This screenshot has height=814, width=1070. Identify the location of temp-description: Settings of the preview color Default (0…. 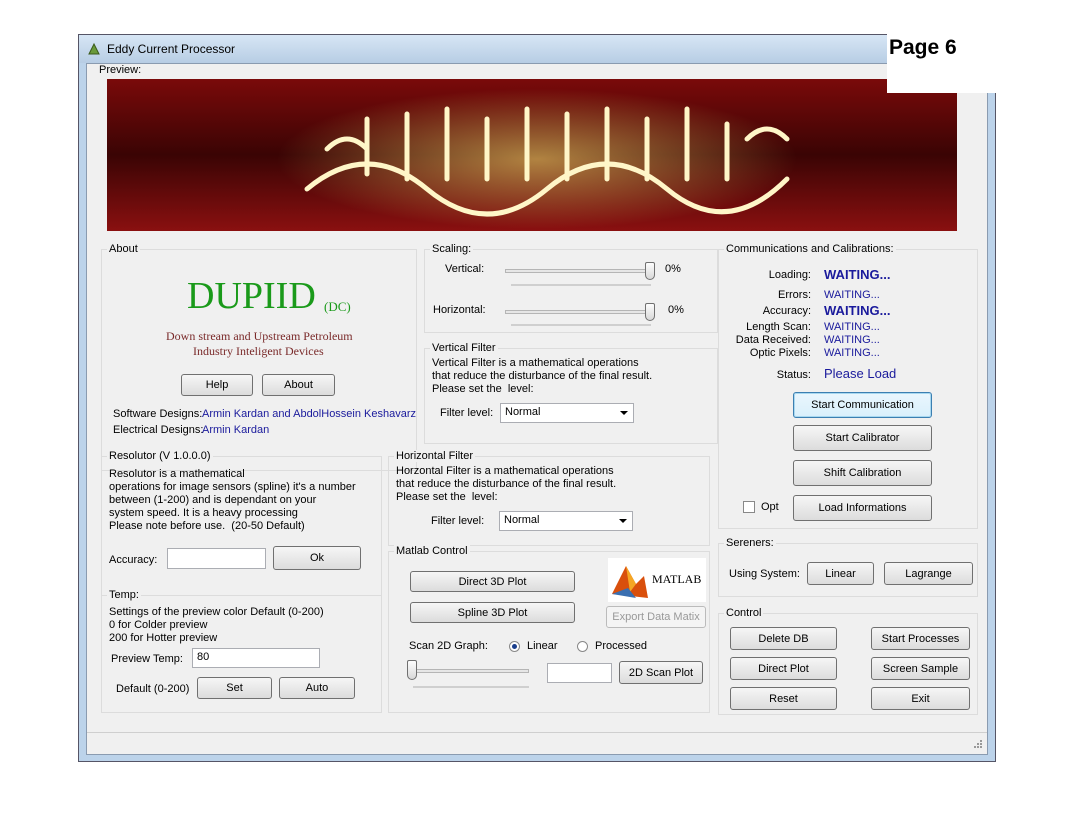
(216, 625).